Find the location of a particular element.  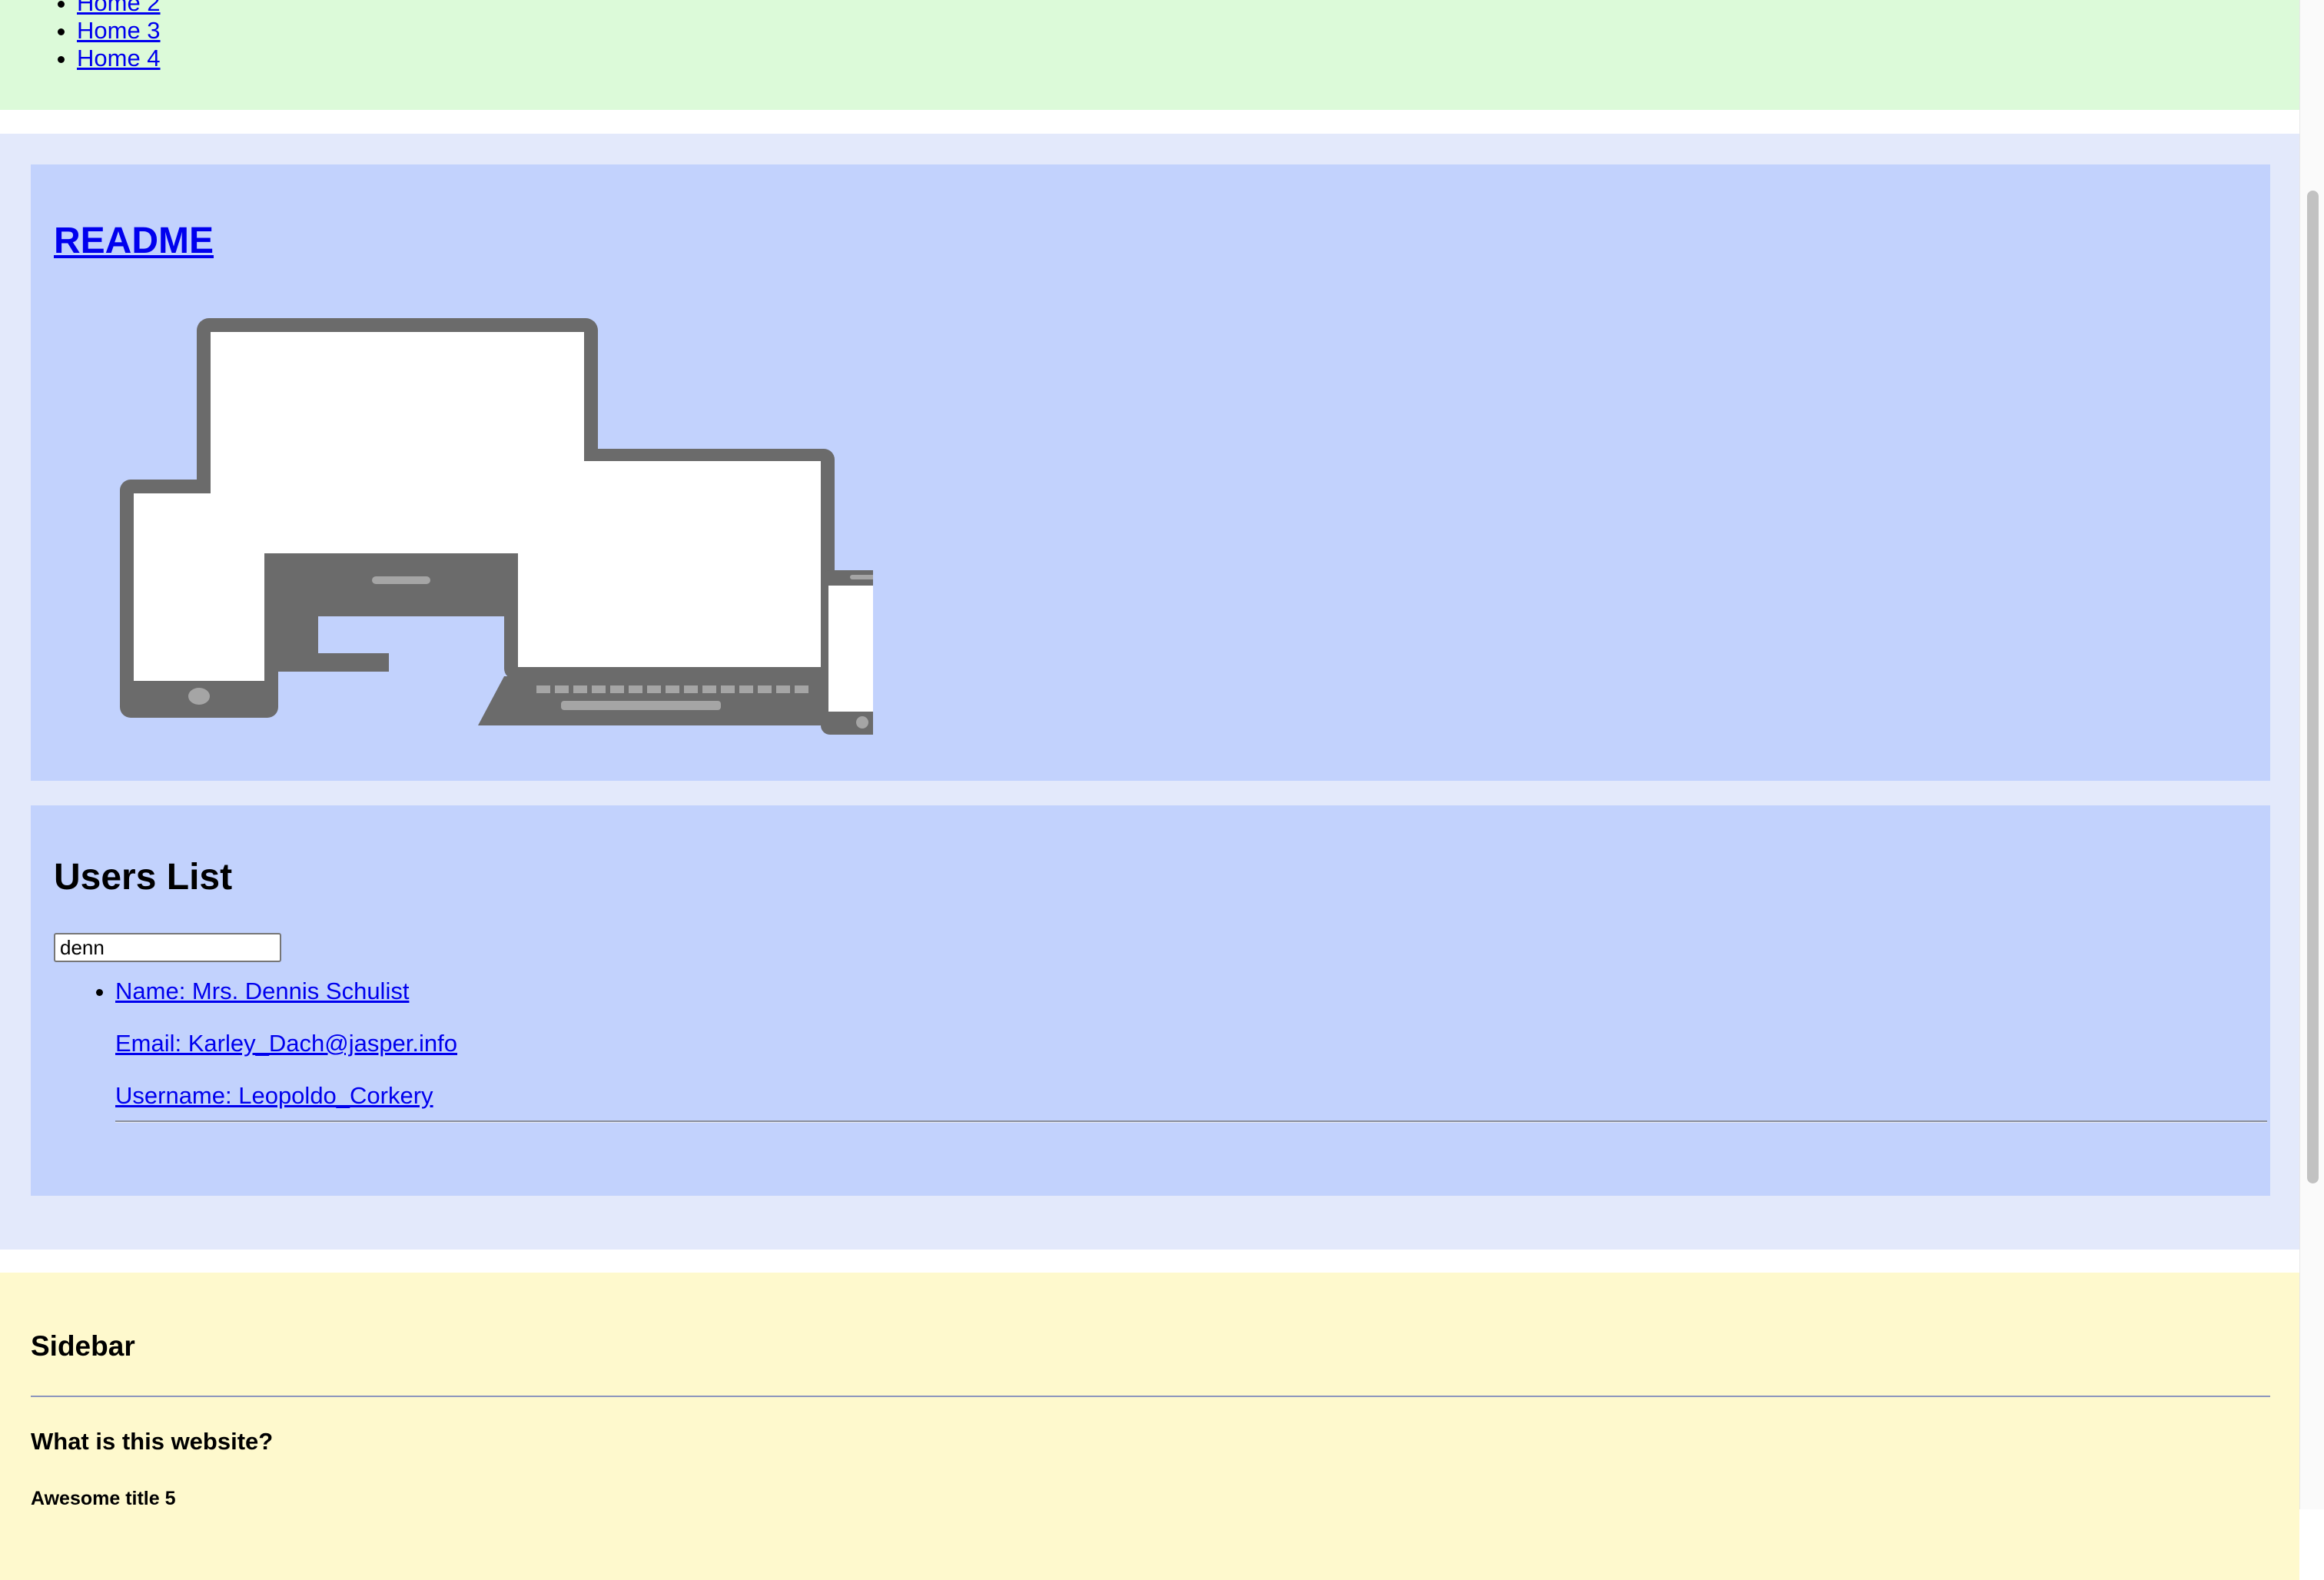

user-name-link: Name: Mrs. Dennis Schulist is located at coordinates (262, 991).